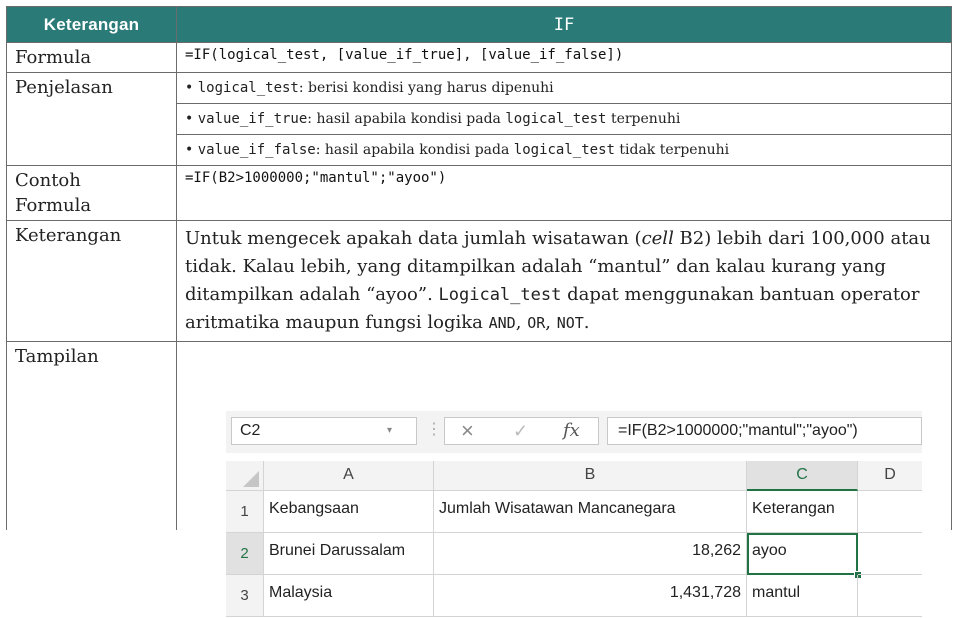 The image size is (959, 618). I want to click on desc-code: Logical_test, so click(500, 295).